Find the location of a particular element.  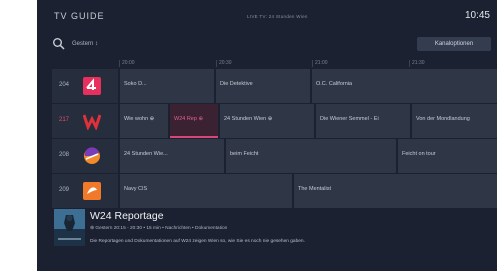

channel-cell: 209 is located at coordinates (85, 191).